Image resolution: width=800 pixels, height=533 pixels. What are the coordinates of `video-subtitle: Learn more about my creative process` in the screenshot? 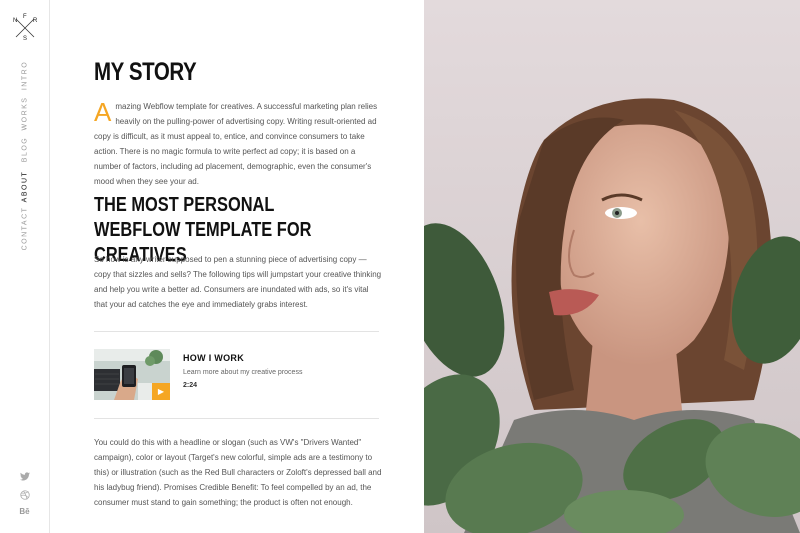 It's located at (243, 372).